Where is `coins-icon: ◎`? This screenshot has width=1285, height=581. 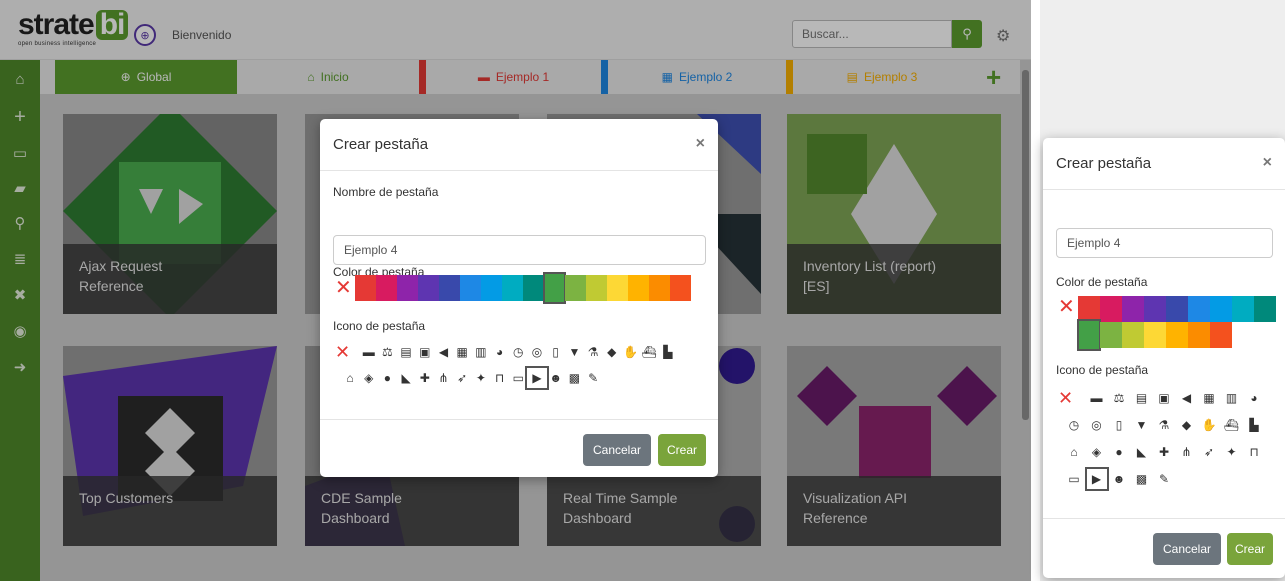
coins-icon: ◎ is located at coordinates (537, 352).